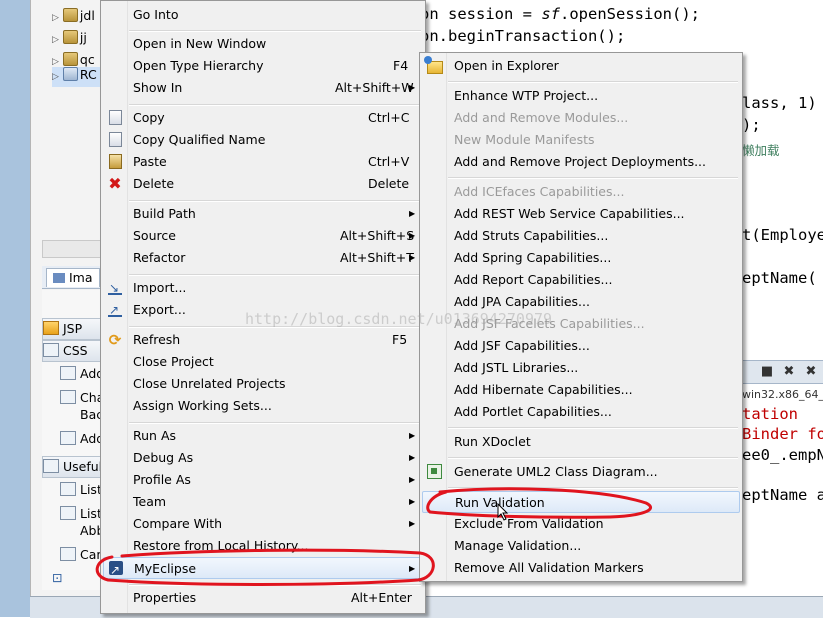 This screenshot has width=823, height=618. I want to click on palette-drawer-useful: Useful, so click(73, 467).